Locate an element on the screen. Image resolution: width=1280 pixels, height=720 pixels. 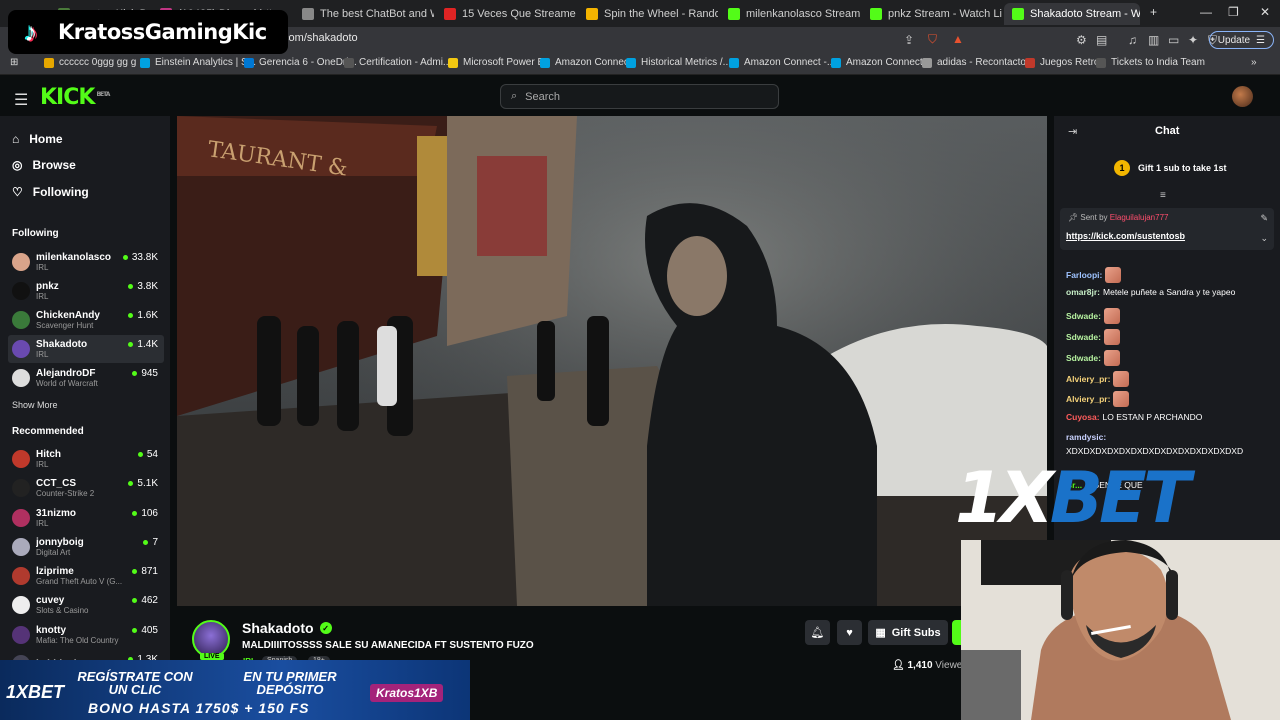
sidebar-channel-cuvey: cuvey Slots & Casino 462 is located at coordinates (86, 605).